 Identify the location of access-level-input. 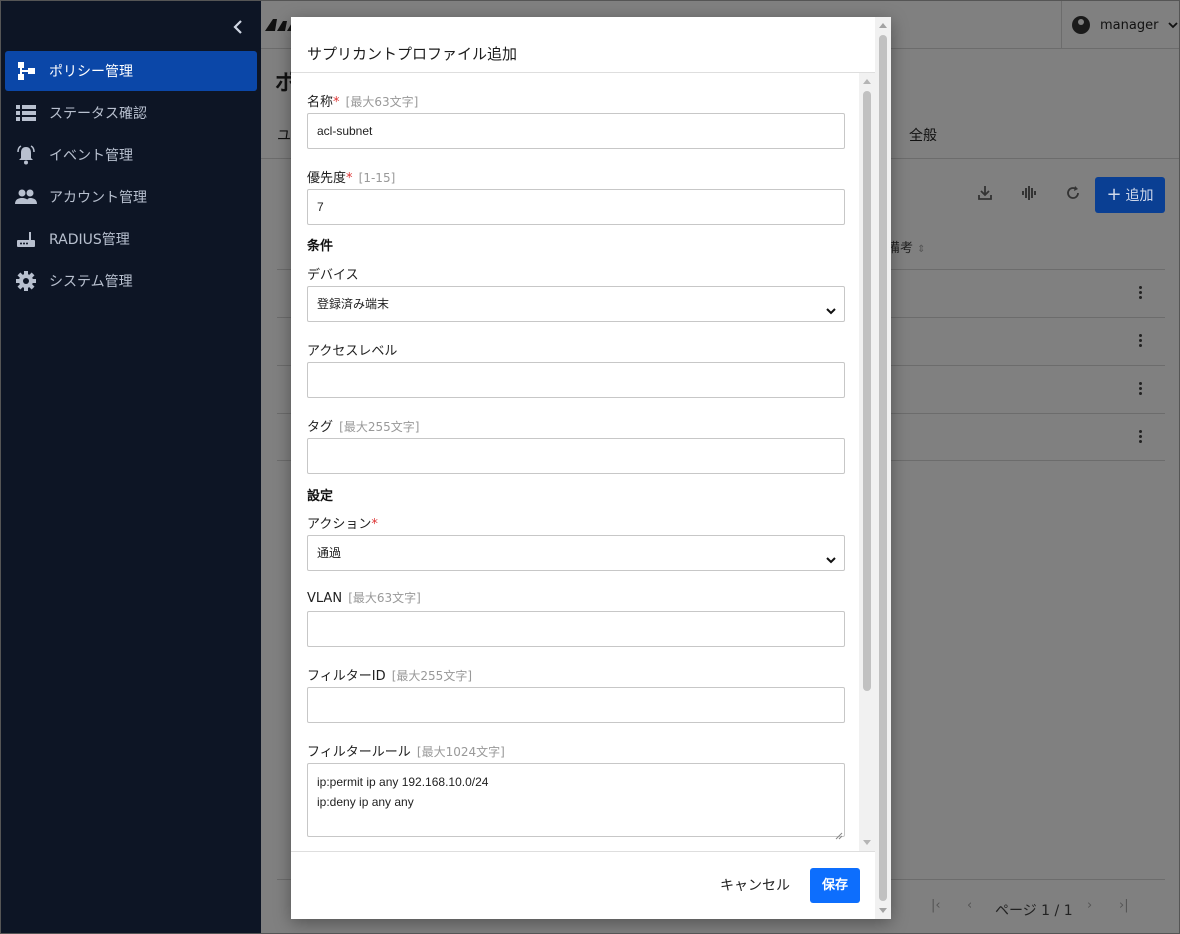
(576, 380).